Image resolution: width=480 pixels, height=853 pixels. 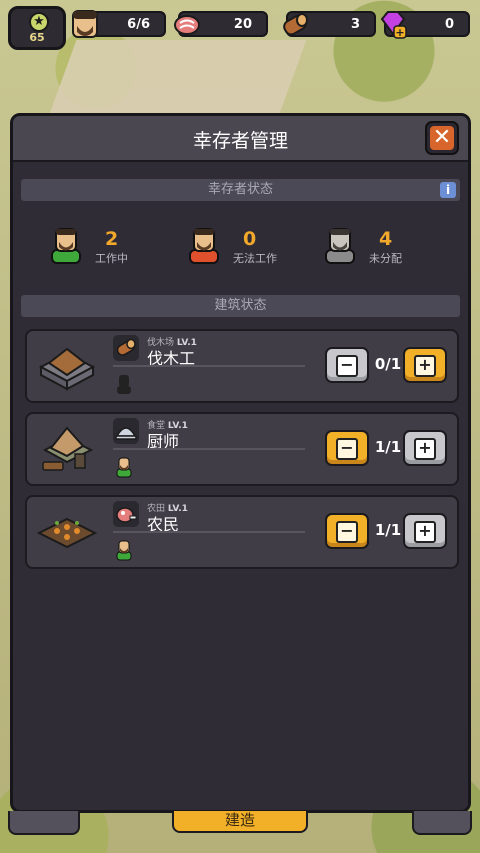 I want to click on unassigned-count: 4, so click(x=386, y=239).